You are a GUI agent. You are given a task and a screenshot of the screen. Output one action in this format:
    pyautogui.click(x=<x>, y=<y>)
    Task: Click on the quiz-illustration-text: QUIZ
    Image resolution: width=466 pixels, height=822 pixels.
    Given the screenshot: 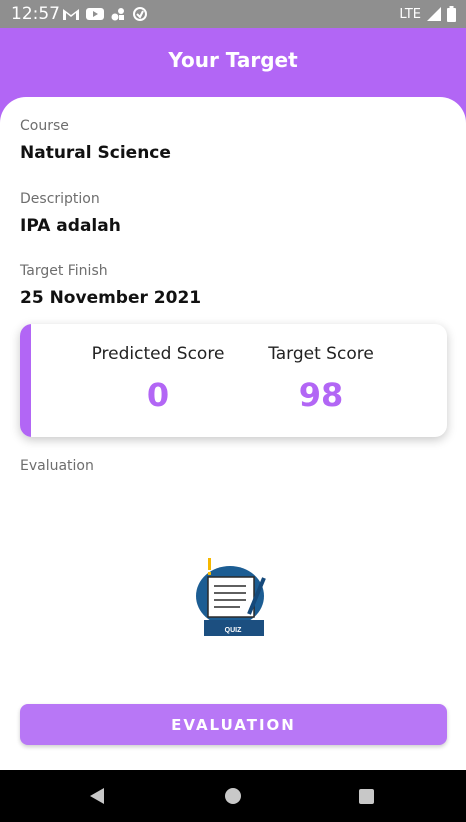 What is the action you would take?
    pyautogui.click(x=233, y=630)
    